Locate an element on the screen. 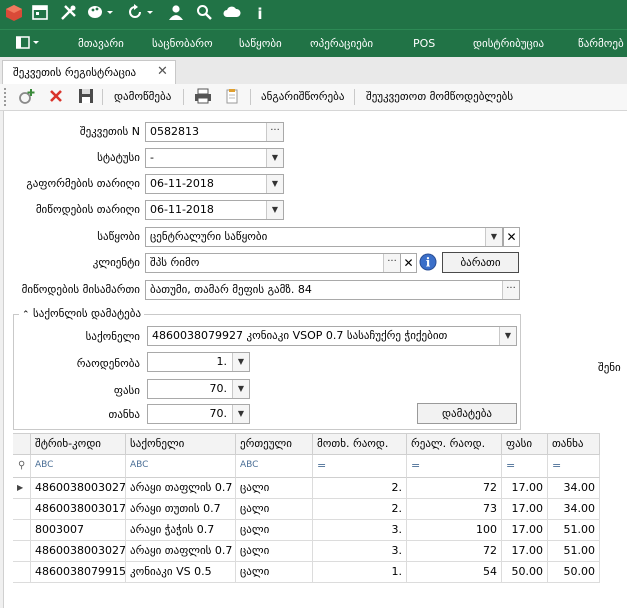  cell-barcode: 8003007 is located at coordinates (78, 530).